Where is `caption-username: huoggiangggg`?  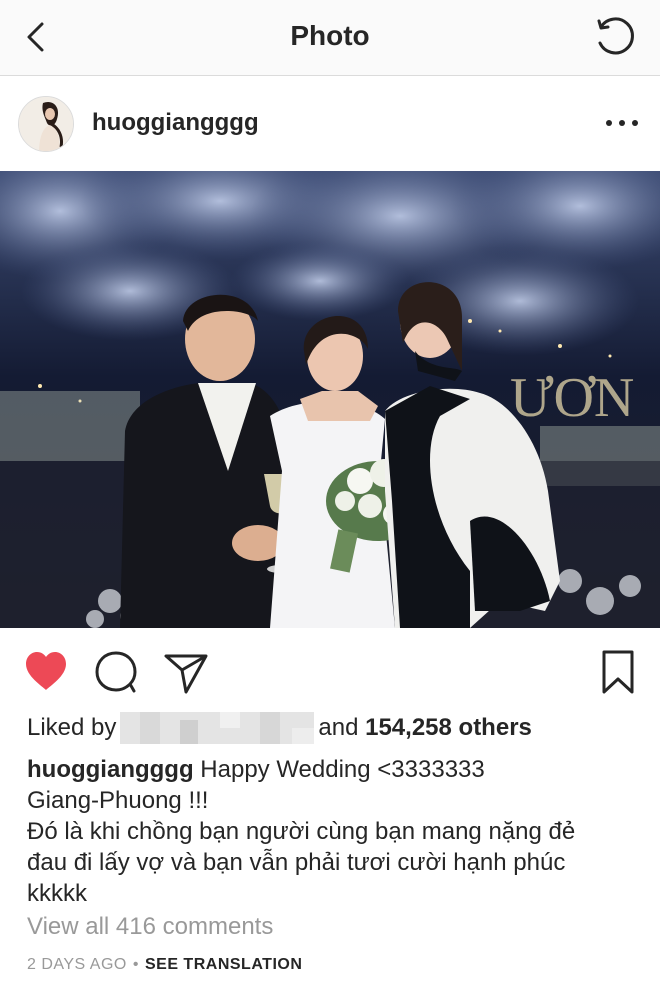
caption-username: huoggiangggg is located at coordinates (110, 769).